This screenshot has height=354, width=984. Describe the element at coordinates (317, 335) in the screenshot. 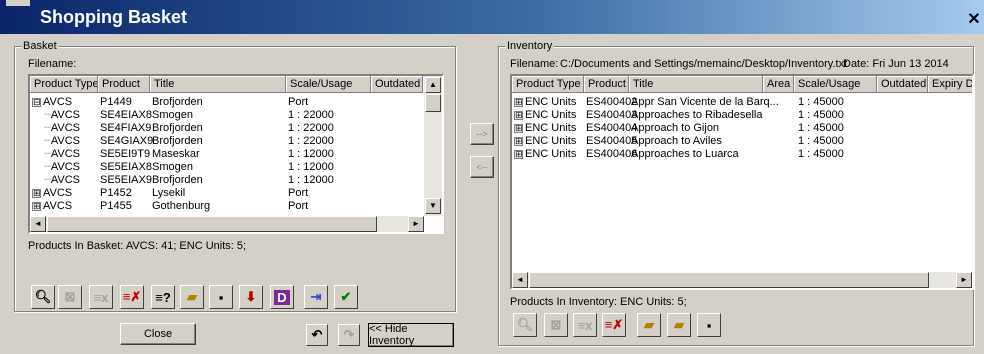

I see `undo-button: ↶` at that location.